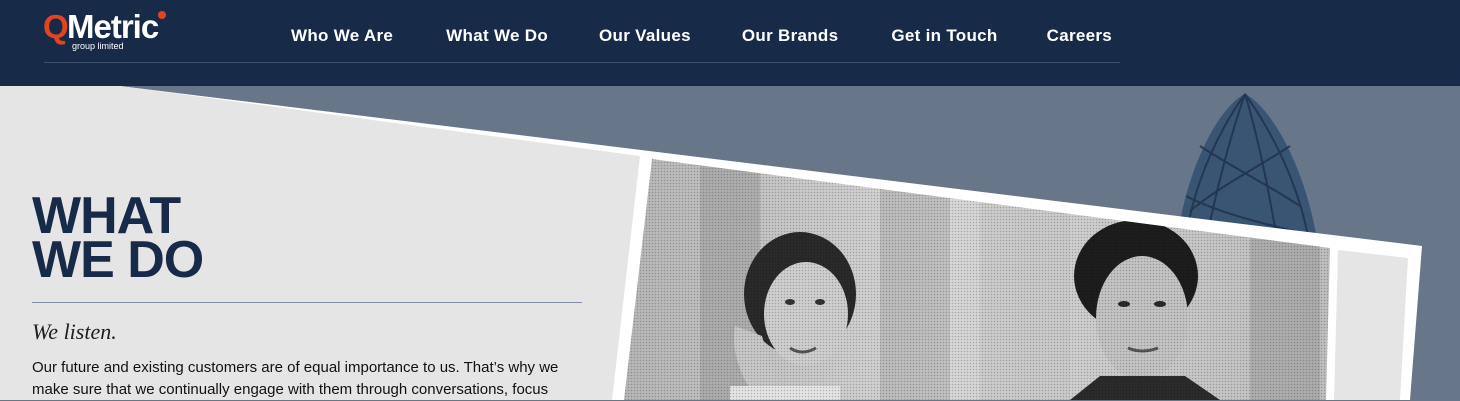 The height and width of the screenshot is (401, 1460). What do you see at coordinates (582, 62) in the screenshot?
I see `nav-divider` at bounding box center [582, 62].